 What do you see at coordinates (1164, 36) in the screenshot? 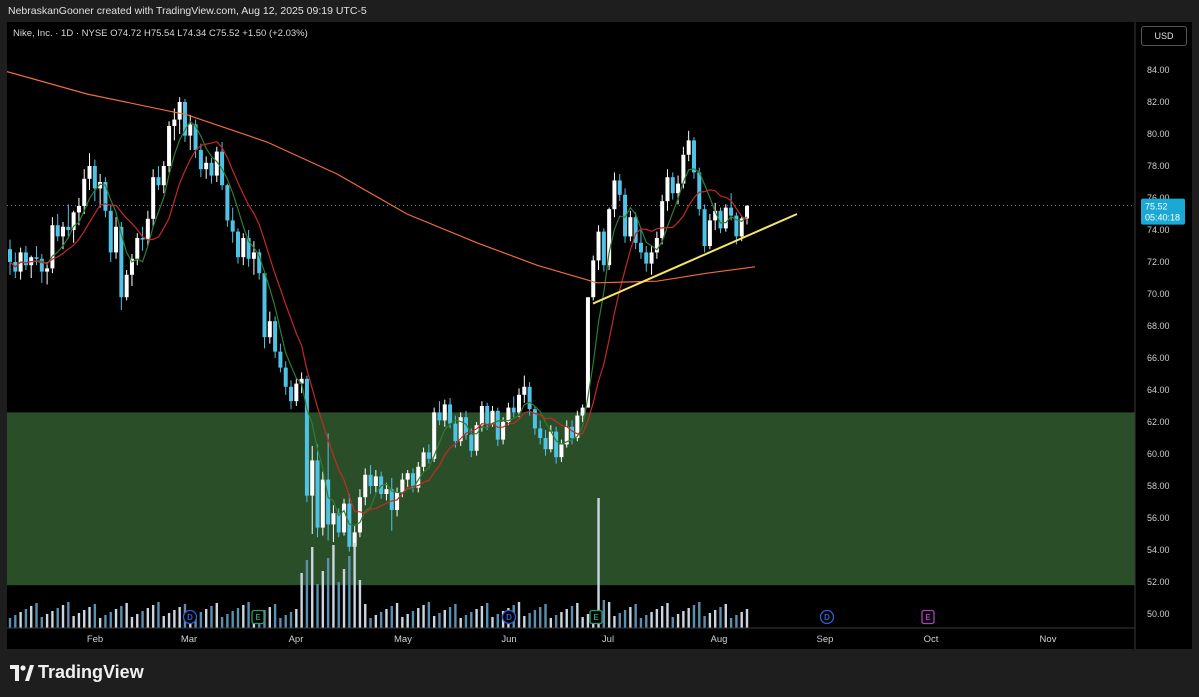
I see `currency-button: USD` at bounding box center [1164, 36].